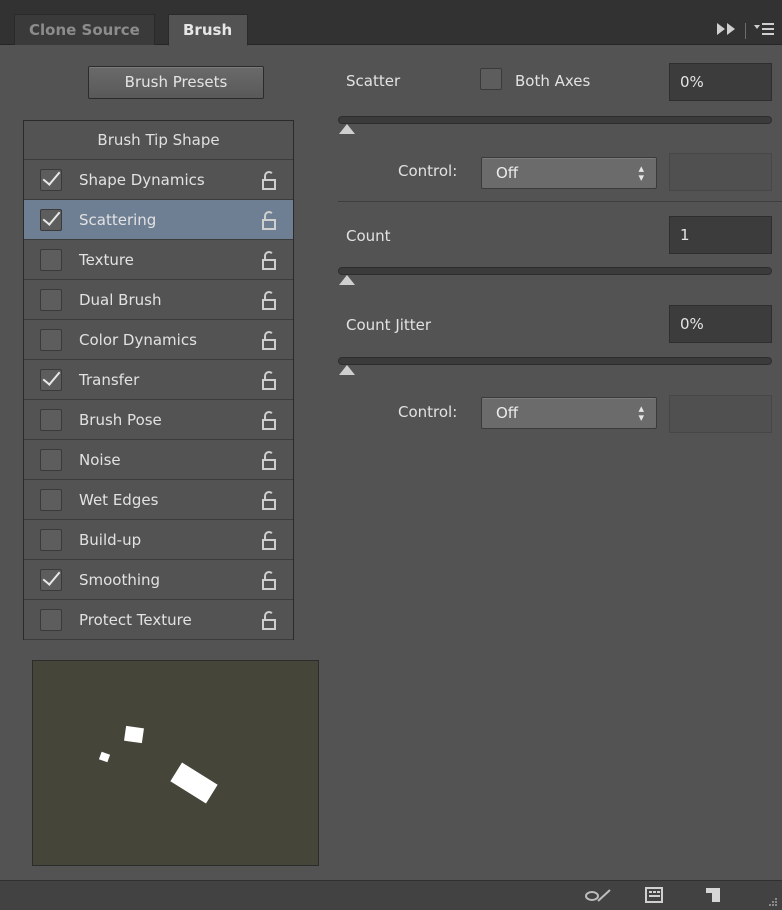 The height and width of the screenshot is (910, 782). I want to click on brush-stroke-preview, so click(175, 763).